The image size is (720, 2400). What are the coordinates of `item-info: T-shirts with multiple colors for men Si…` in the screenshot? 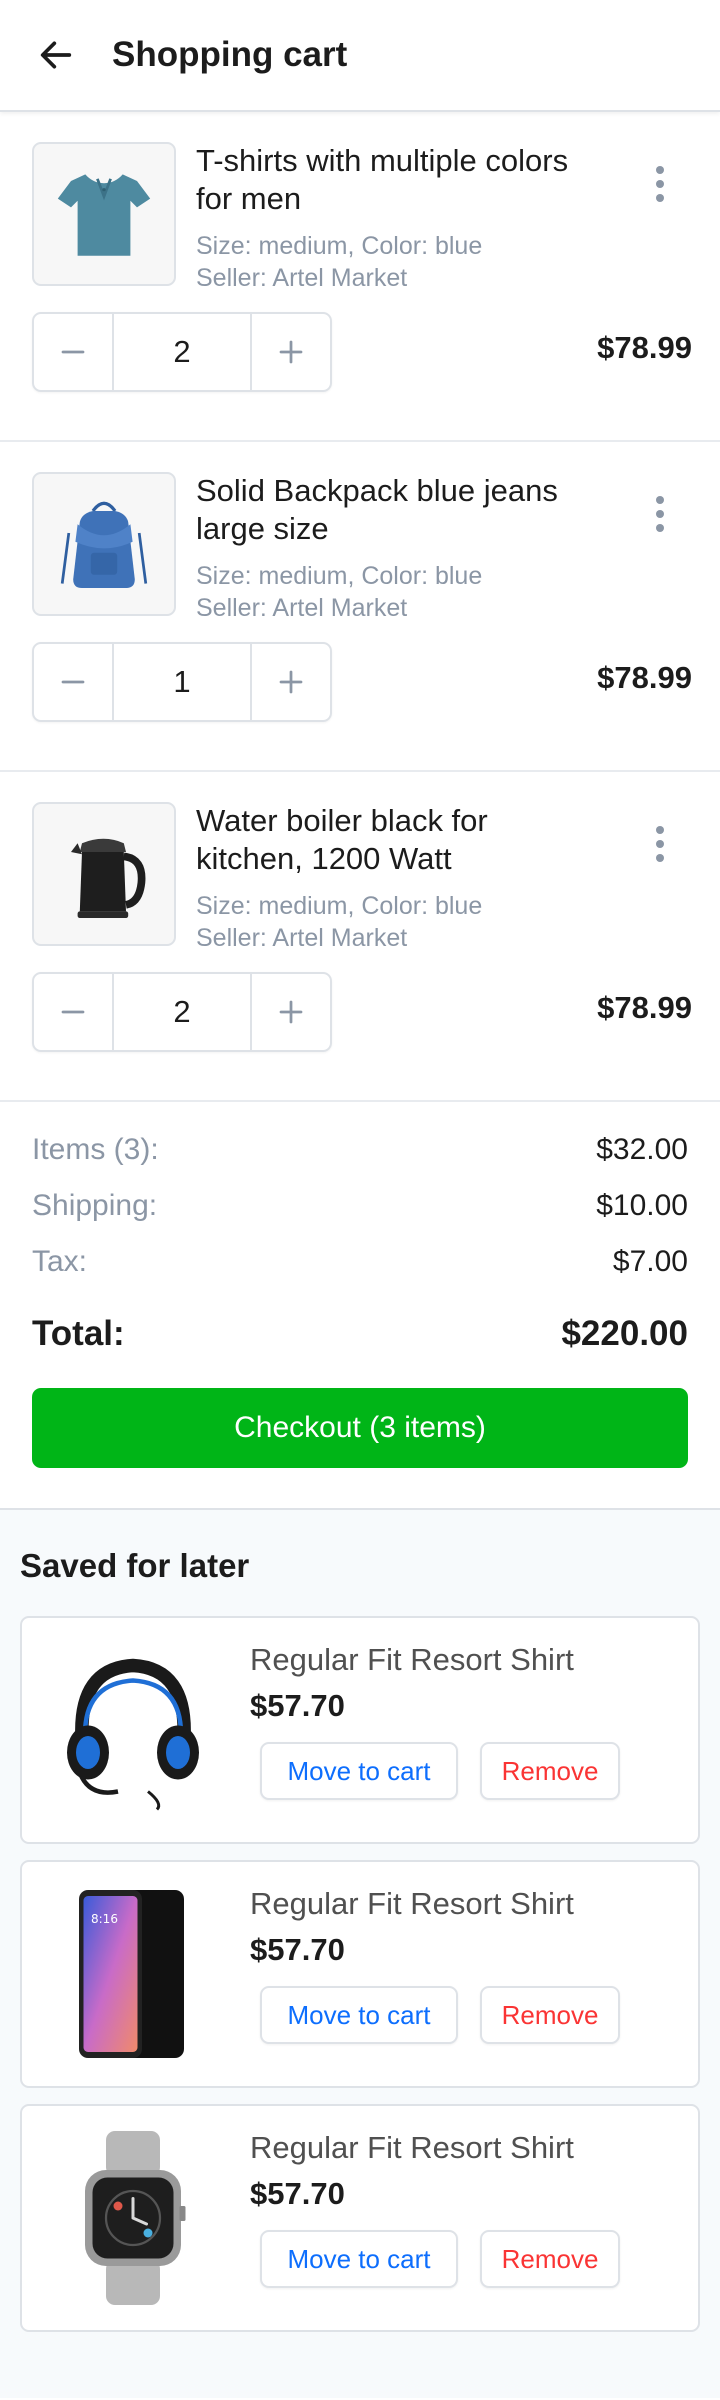 It's located at (396, 218).